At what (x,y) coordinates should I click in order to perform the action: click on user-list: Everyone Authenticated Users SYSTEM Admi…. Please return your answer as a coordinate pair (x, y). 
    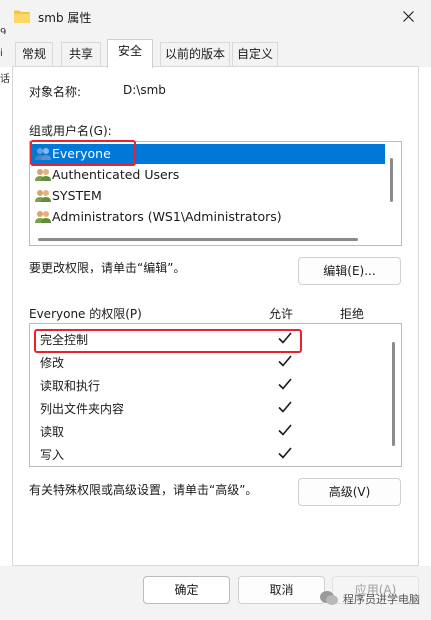
    Looking at the image, I should click on (215, 193).